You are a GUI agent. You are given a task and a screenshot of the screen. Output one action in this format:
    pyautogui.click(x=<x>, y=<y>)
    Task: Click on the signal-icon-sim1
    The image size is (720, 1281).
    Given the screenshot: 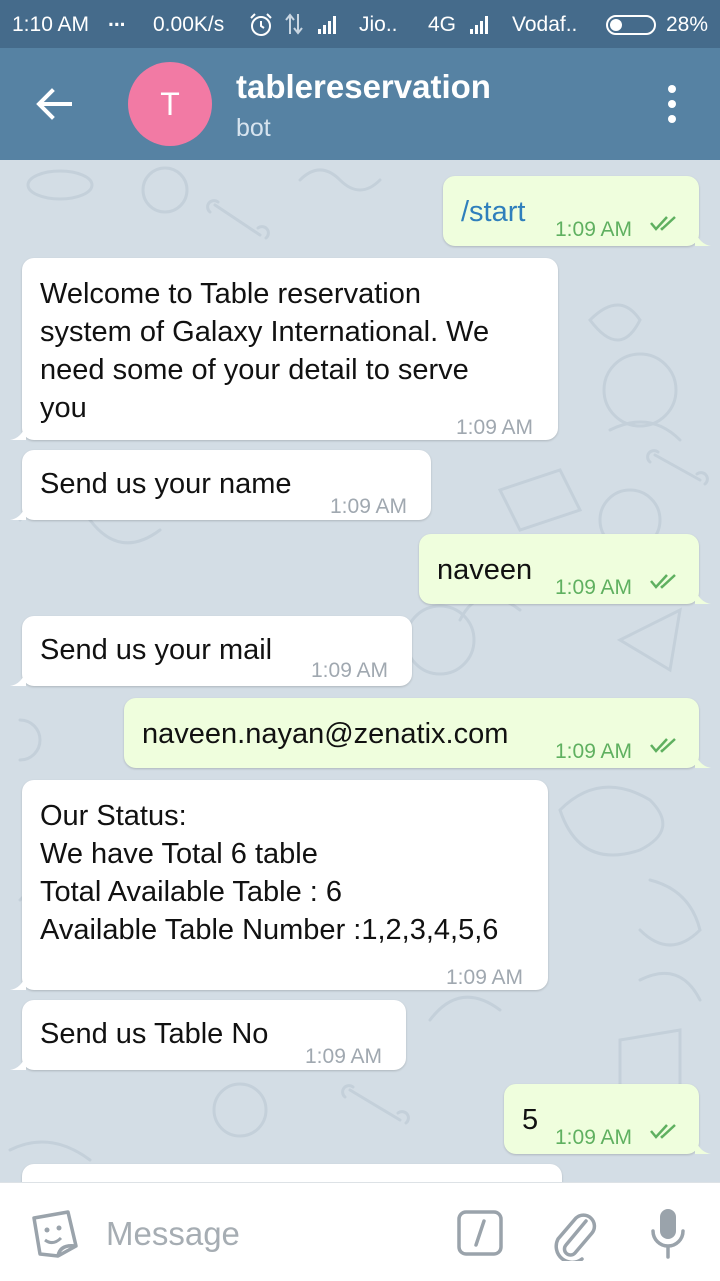 What is the action you would take?
    pyautogui.click(x=327, y=25)
    